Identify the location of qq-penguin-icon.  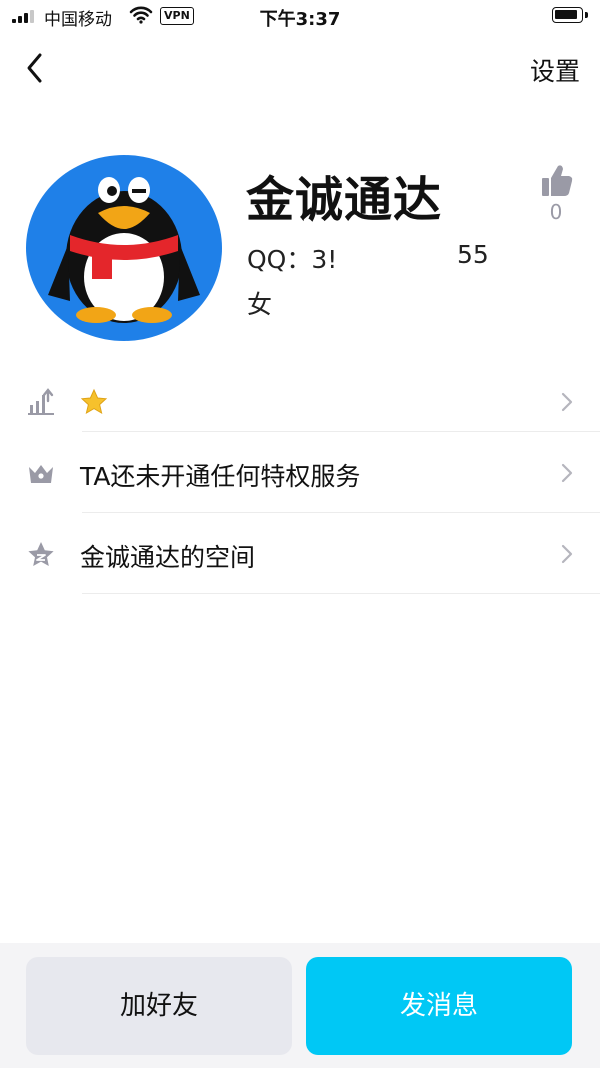
(124, 250).